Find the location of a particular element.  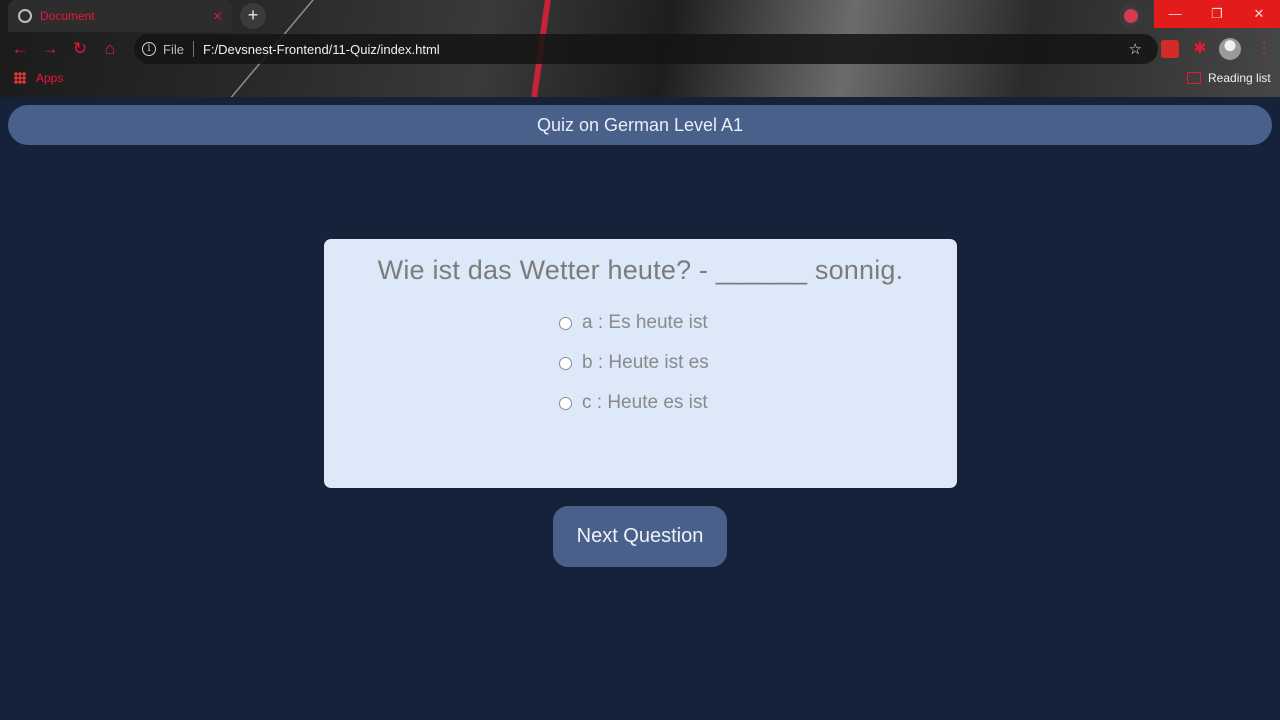

profile-menu-button is located at coordinates (1131, 16).